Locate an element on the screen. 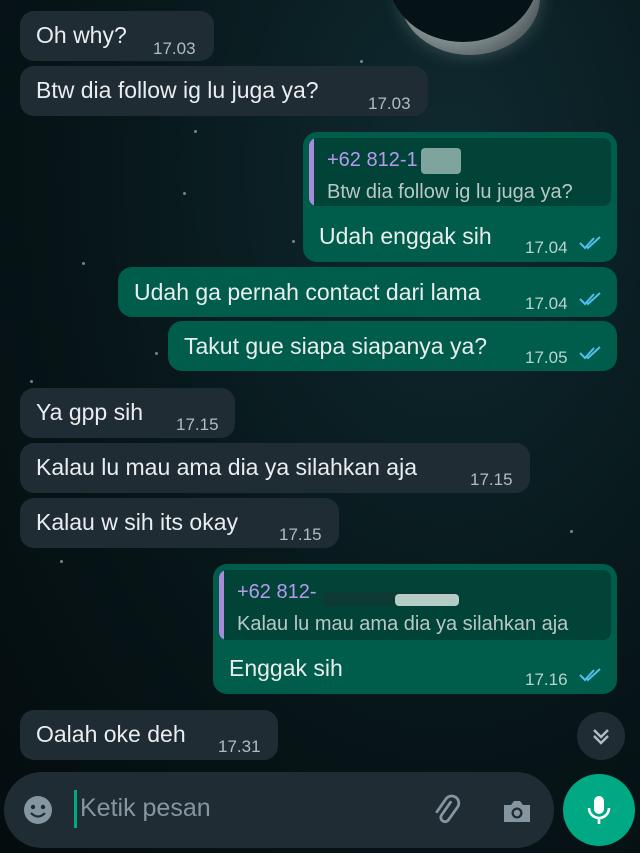 The image size is (640, 853). message-time: 17.31 is located at coordinates (239, 746).